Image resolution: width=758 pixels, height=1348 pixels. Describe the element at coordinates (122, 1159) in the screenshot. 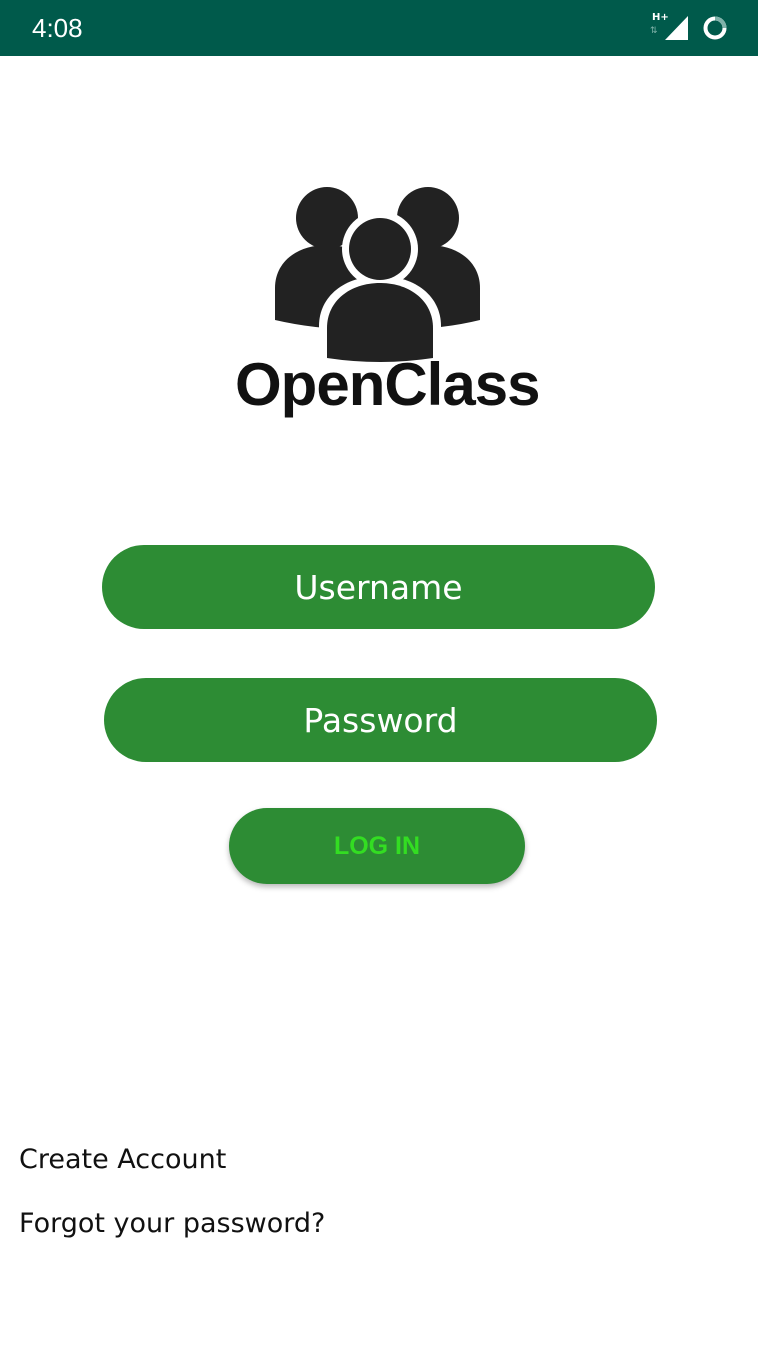

I see `create-account-link: Create Account` at that location.